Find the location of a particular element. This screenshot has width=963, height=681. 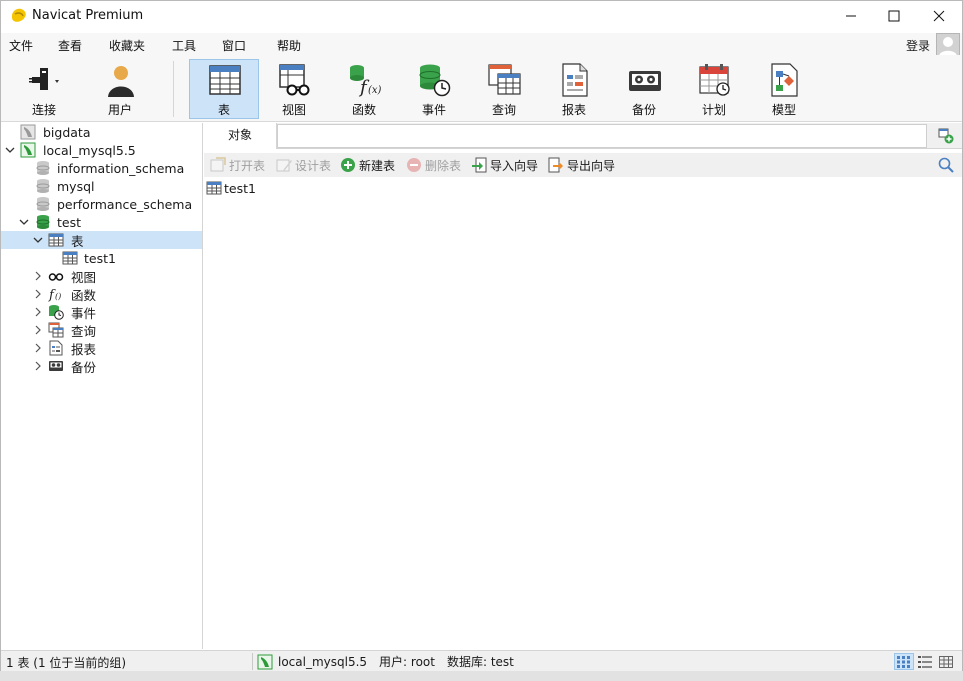

action-label: 设计表 is located at coordinates (313, 165).